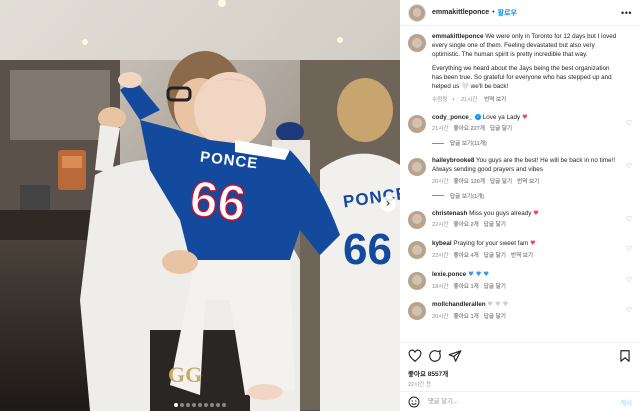  Describe the element at coordinates (525, 317) in the screenshot. I see `comment-meta: 20시간 좋아요 1개 답글 달기` at that location.